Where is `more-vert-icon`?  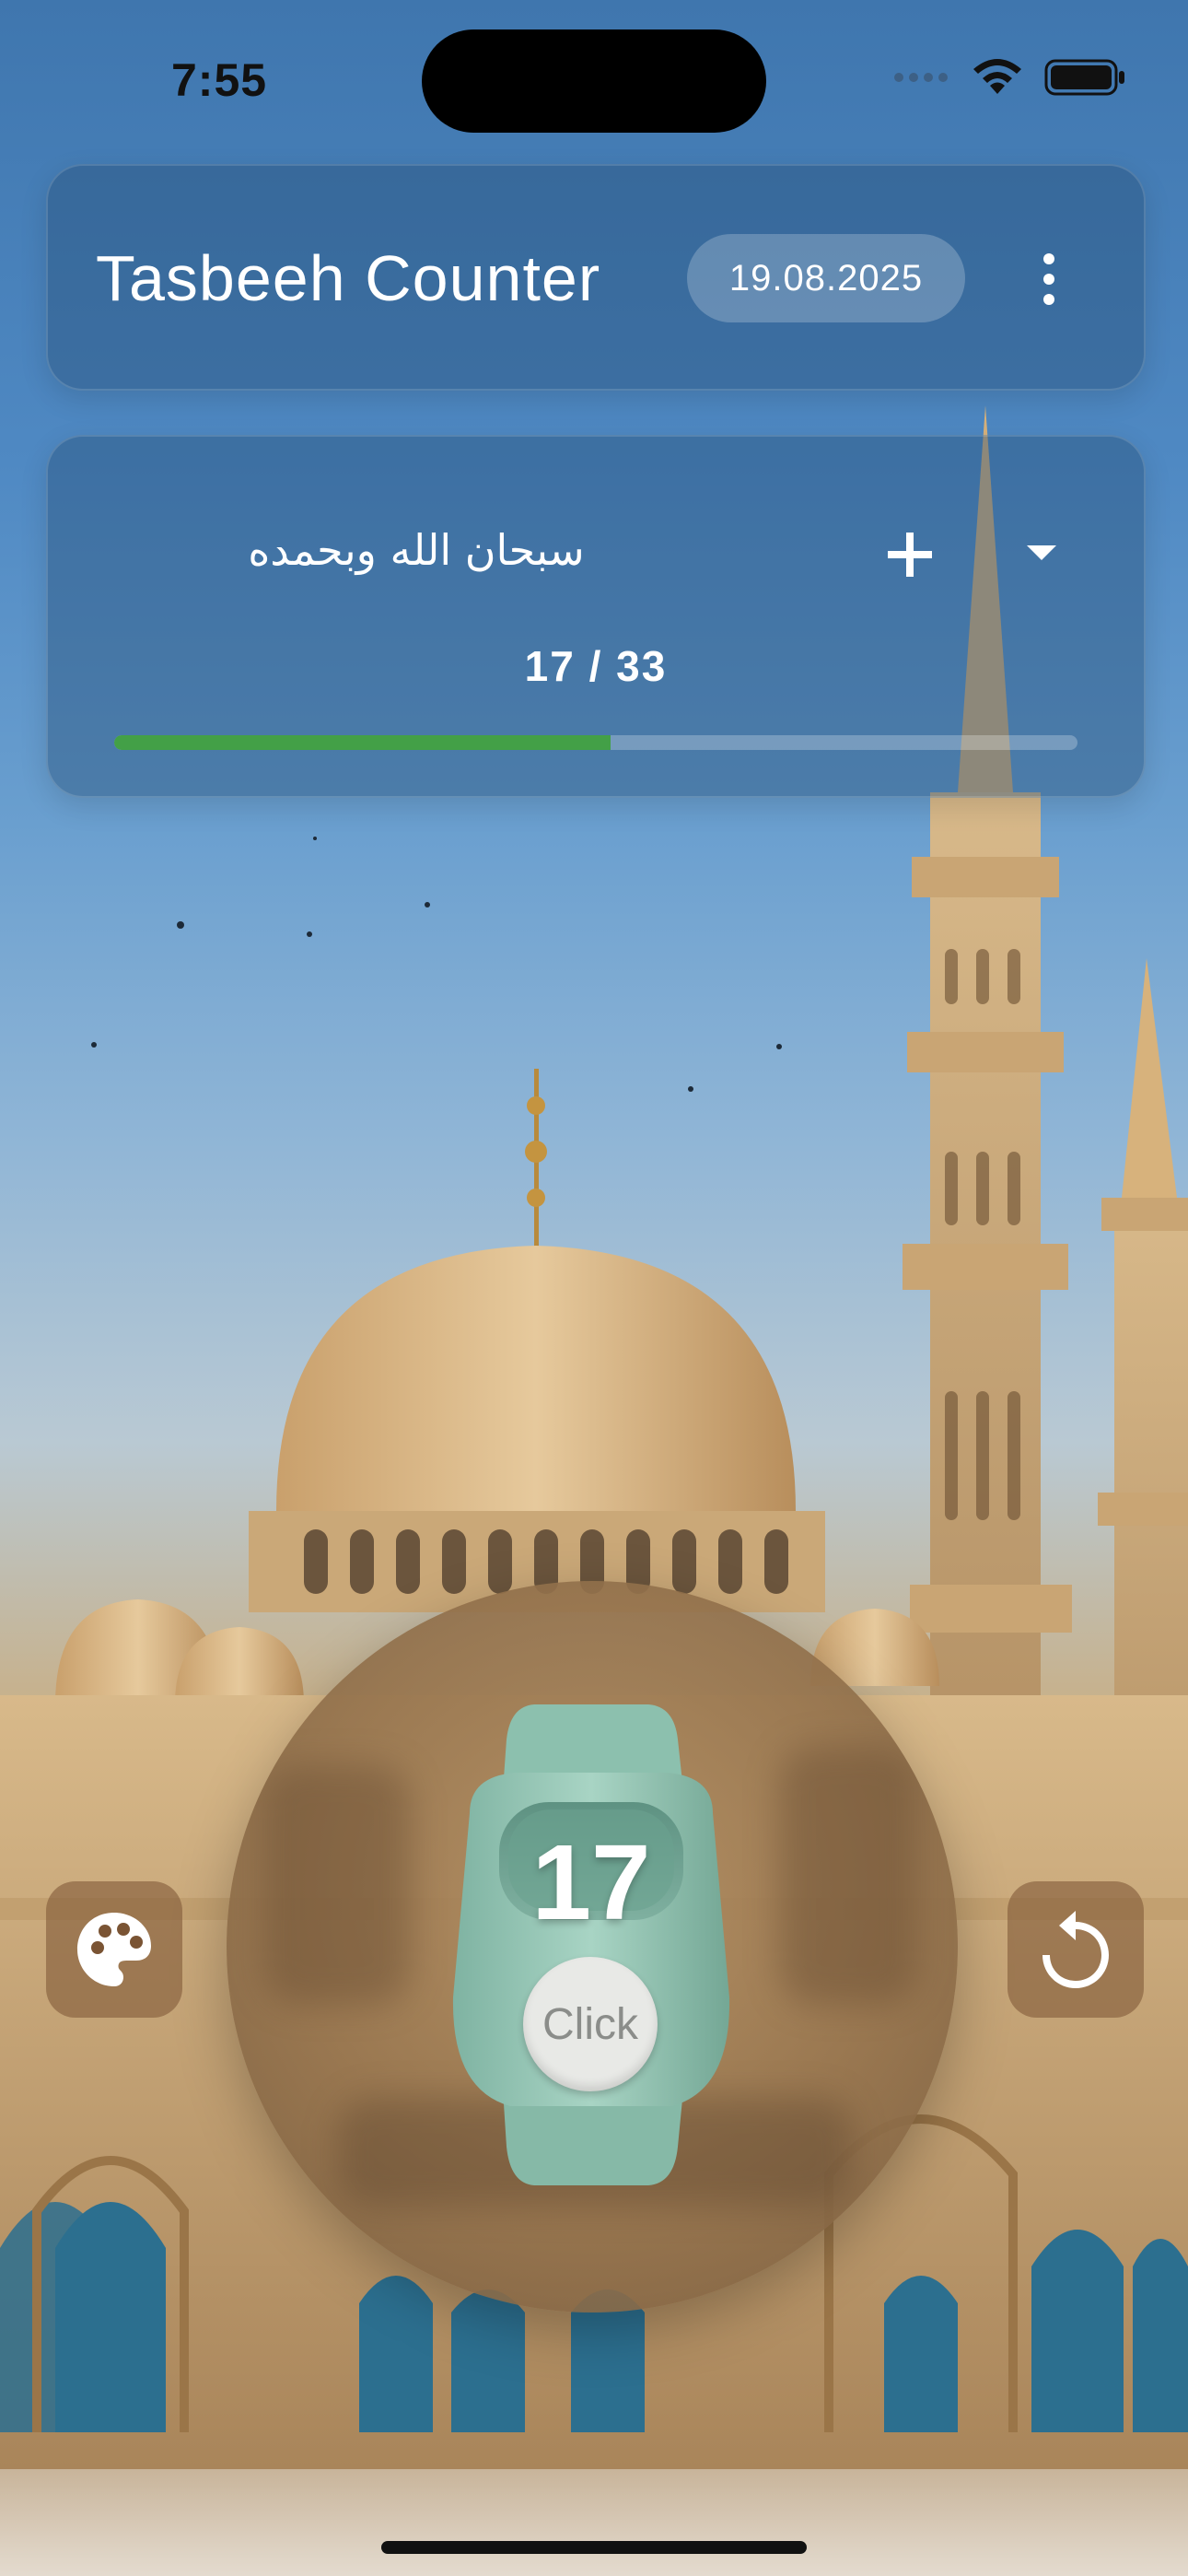
more-vert-icon is located at coordinates (1048, 258).